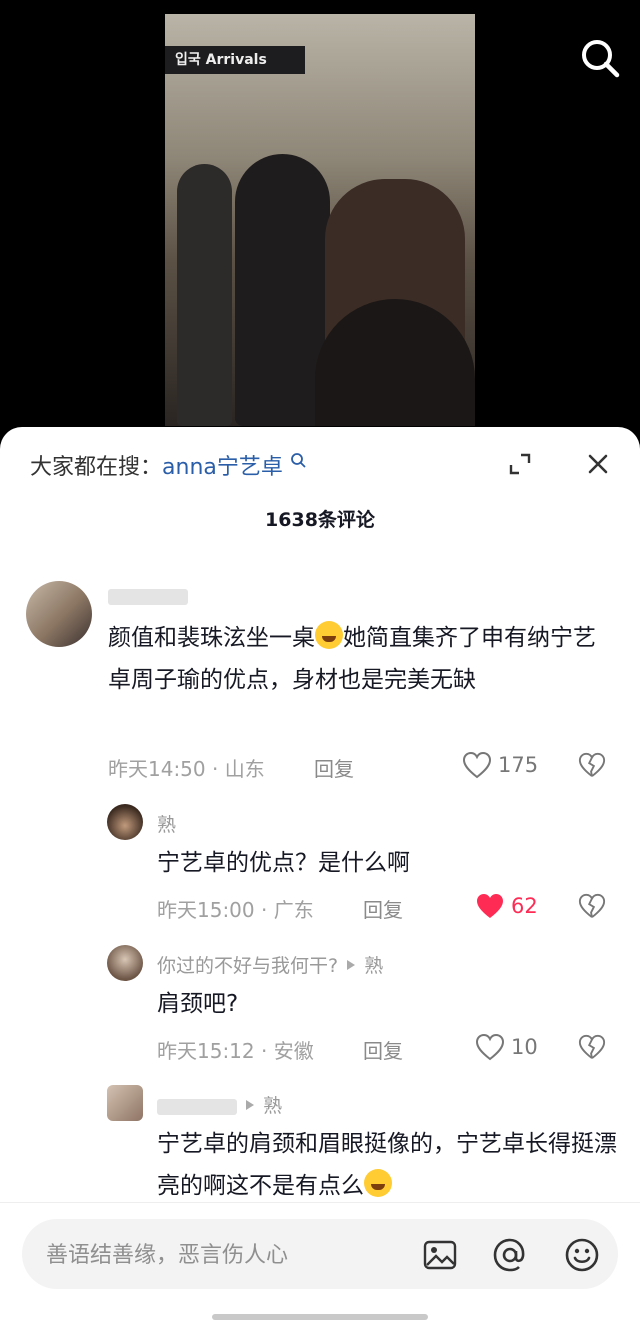  I want to click on like-count: 175, so click(518, 765).